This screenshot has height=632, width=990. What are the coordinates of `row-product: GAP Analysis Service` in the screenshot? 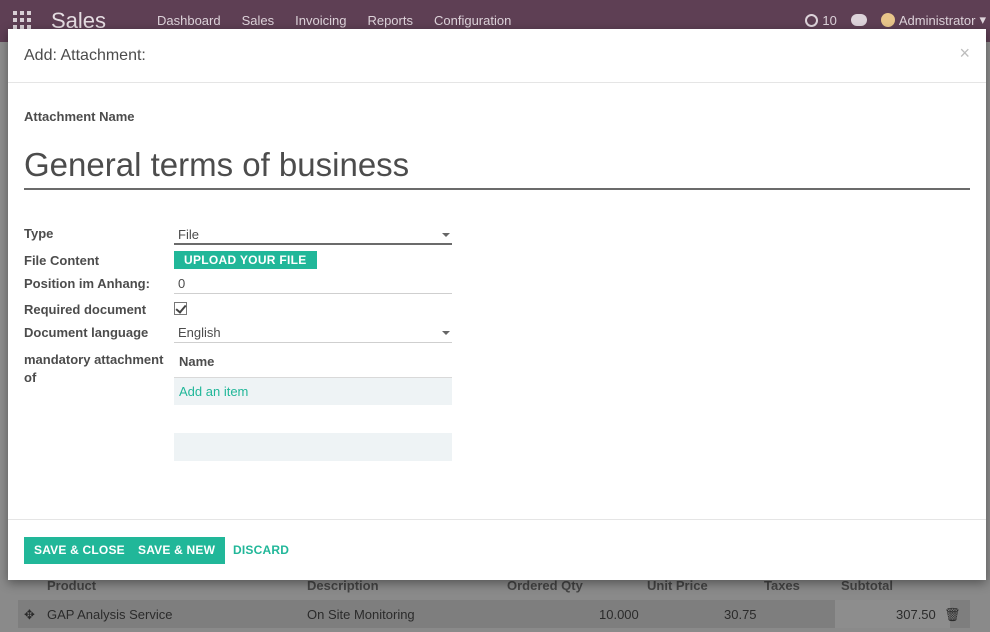 It's located at (110, 614).